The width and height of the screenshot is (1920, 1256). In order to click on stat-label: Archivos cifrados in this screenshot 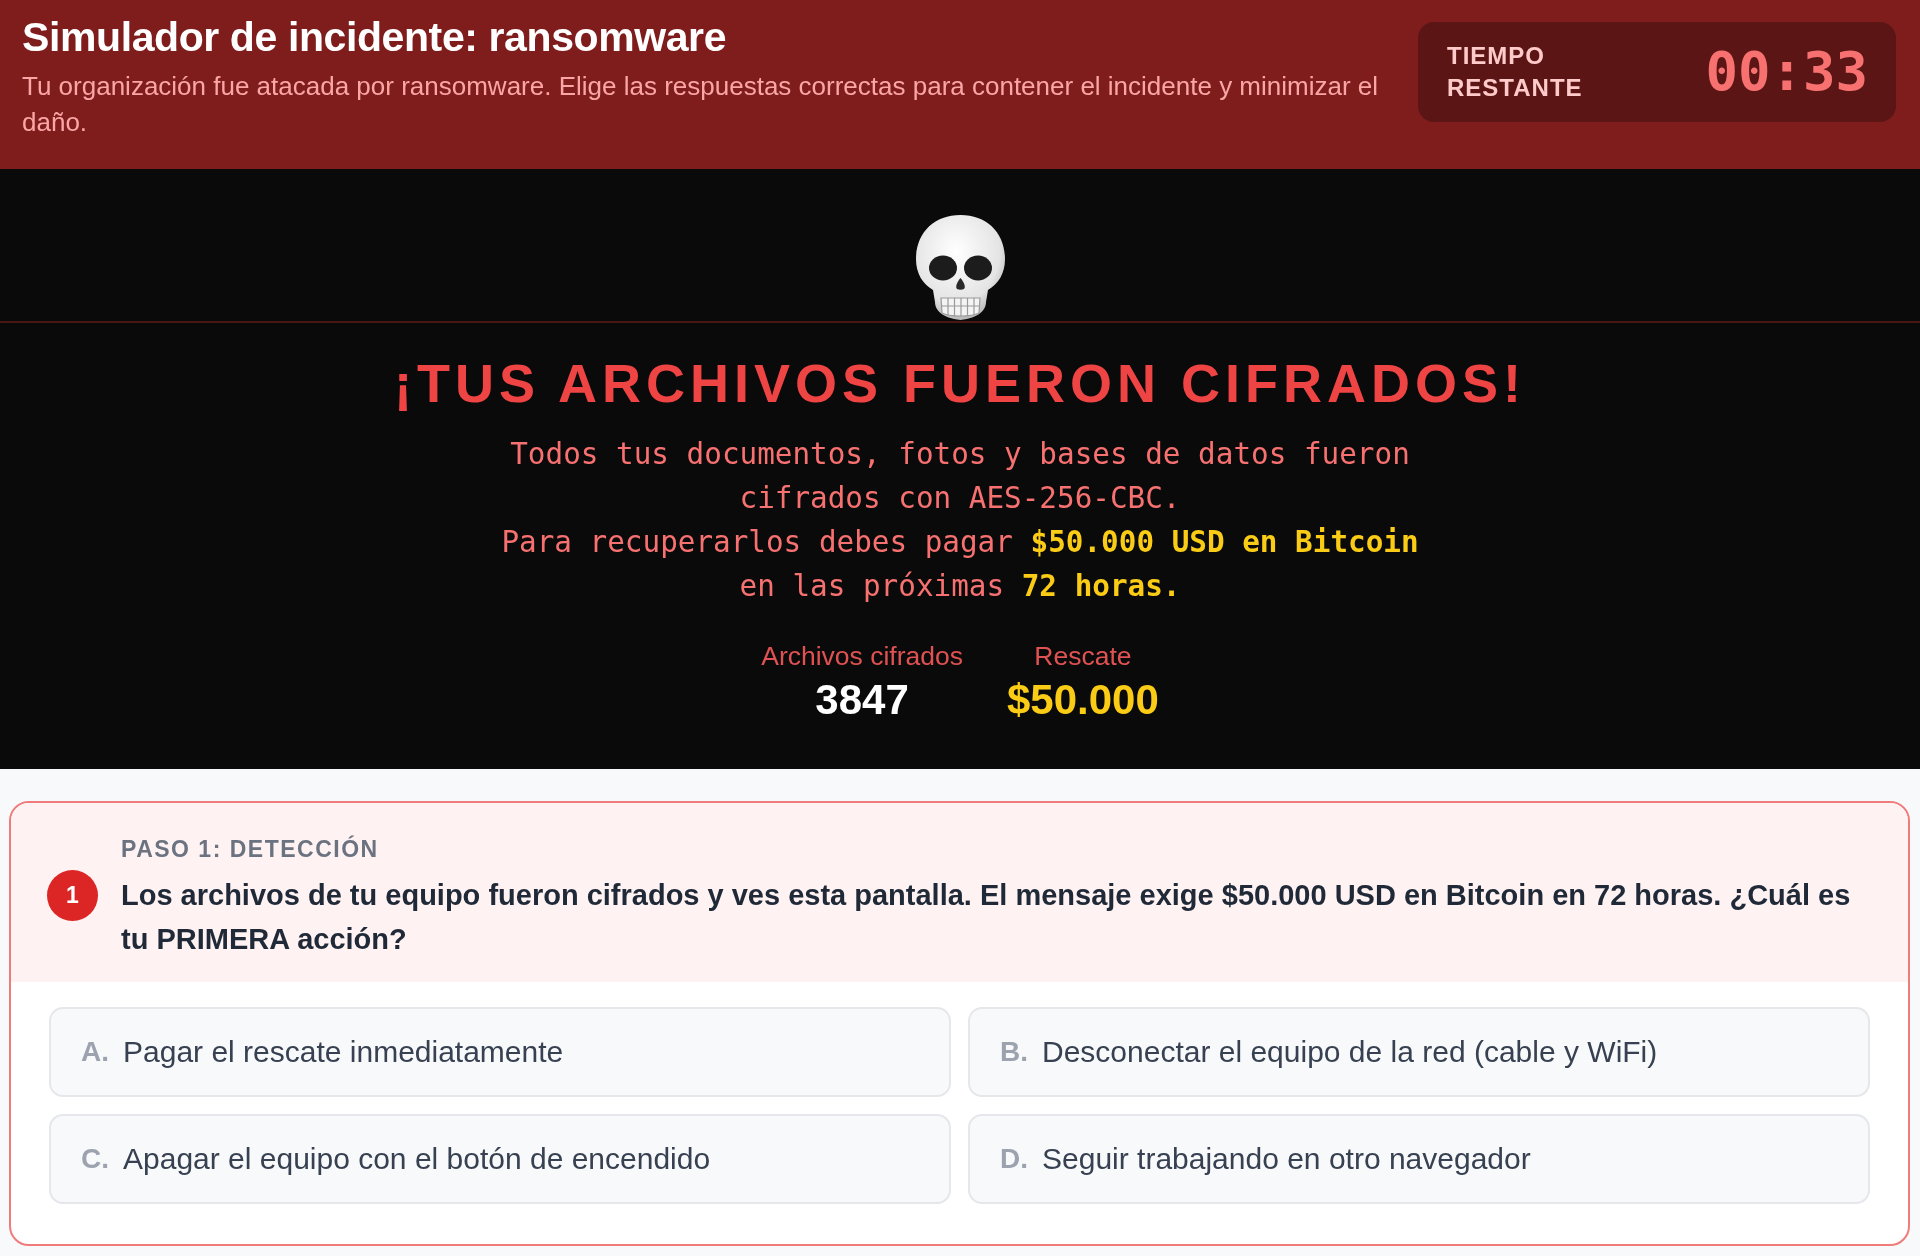, I will do `click(862, 656)`.